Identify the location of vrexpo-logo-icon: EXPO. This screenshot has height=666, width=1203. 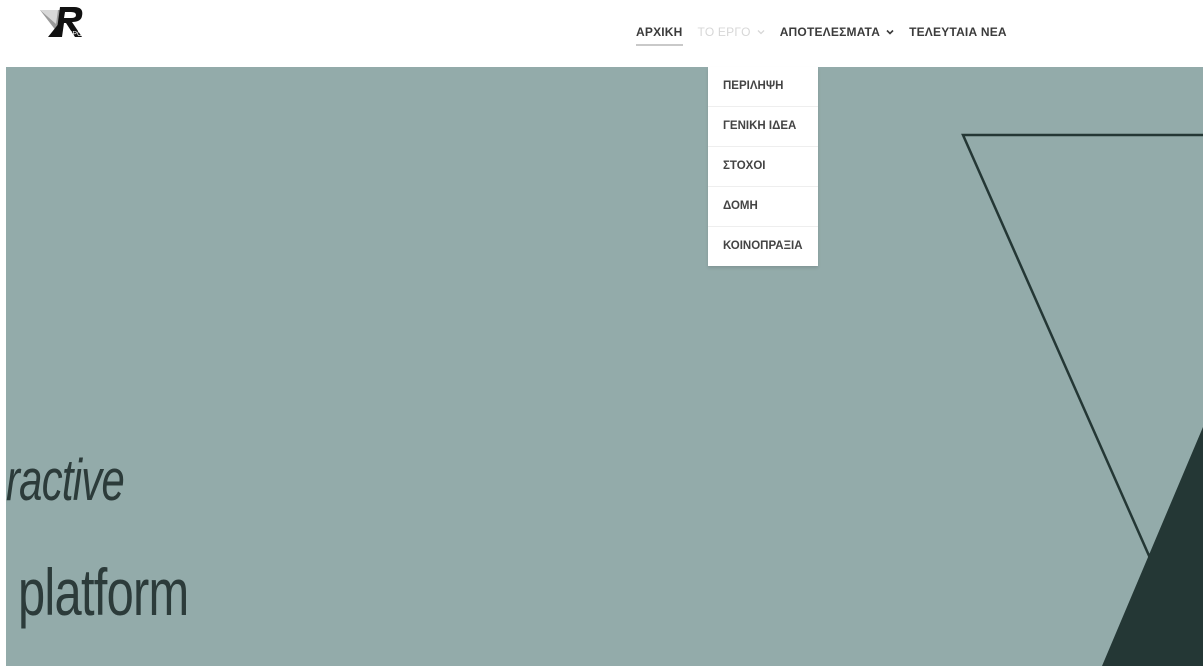
(61, 22).